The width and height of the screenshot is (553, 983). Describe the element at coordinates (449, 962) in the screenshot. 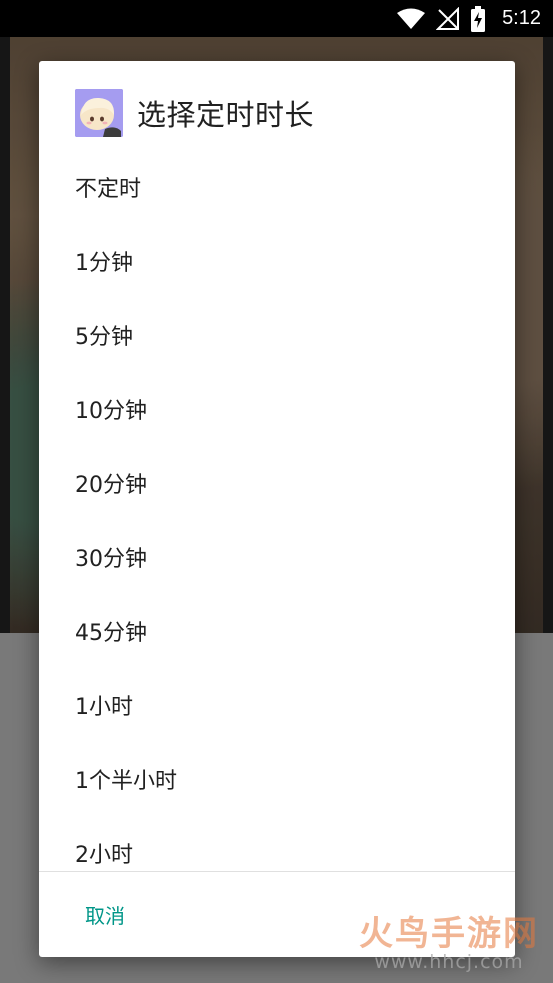

I see `watermark-url: www.hhcj.com` at that location.